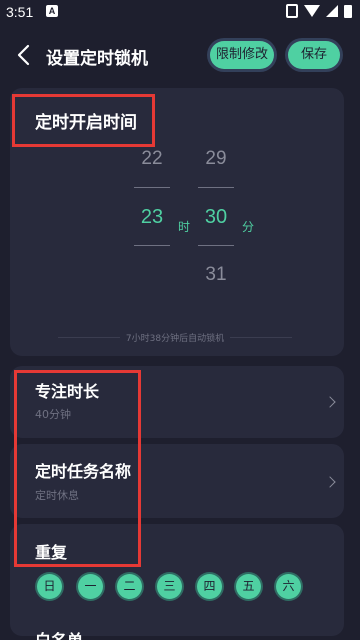  What do you see at coordinates (59, 633) in the screenshot?
I see `whitelist-title-partial: 白名单` at bounding box center [59, 633].